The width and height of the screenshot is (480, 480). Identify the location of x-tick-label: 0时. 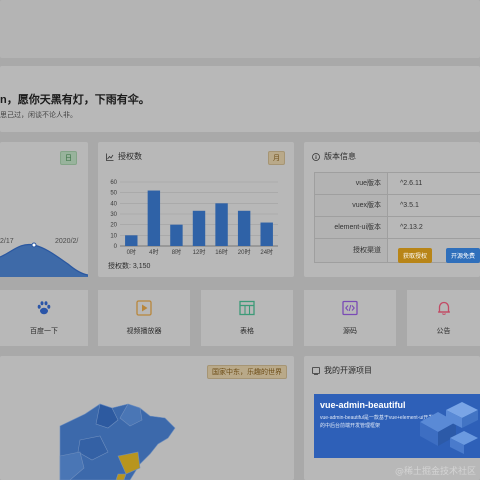
(131, 252).